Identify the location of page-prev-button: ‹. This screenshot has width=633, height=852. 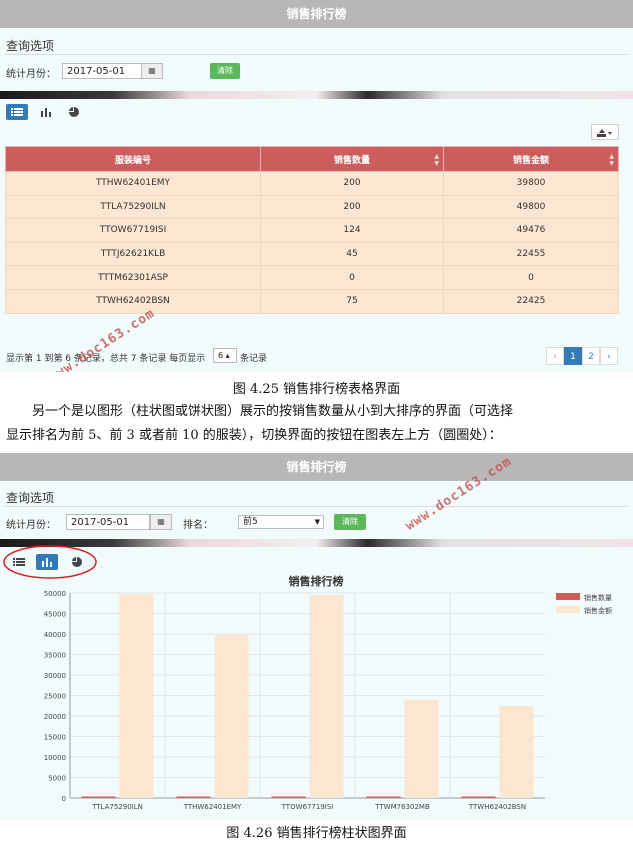
(555, 356).